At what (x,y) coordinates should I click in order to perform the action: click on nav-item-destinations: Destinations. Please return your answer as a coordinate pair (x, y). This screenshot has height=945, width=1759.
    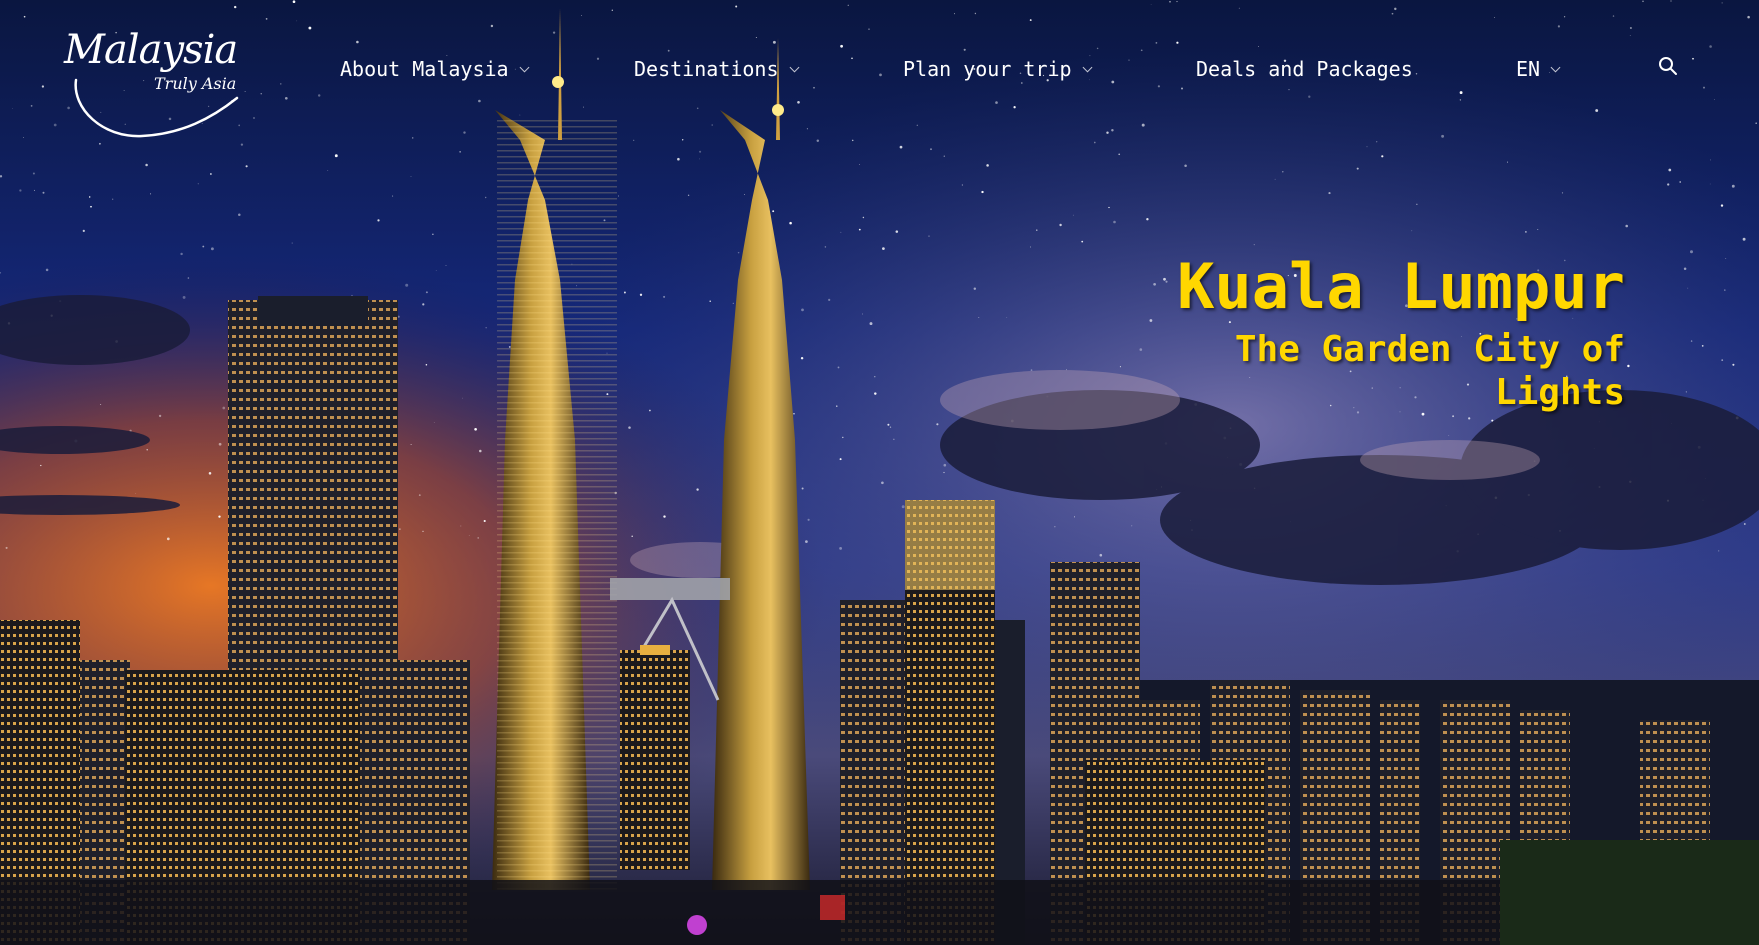
    Looking at the image, I should click on (716, 69).